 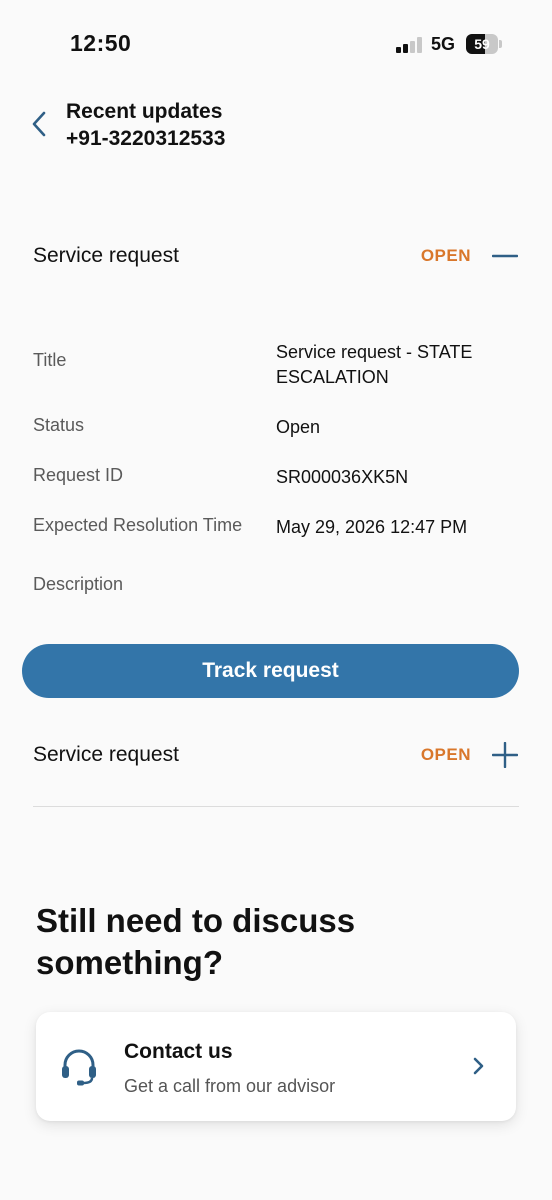 I want to click on battery-icon: 59, so click(x=484, y=44).